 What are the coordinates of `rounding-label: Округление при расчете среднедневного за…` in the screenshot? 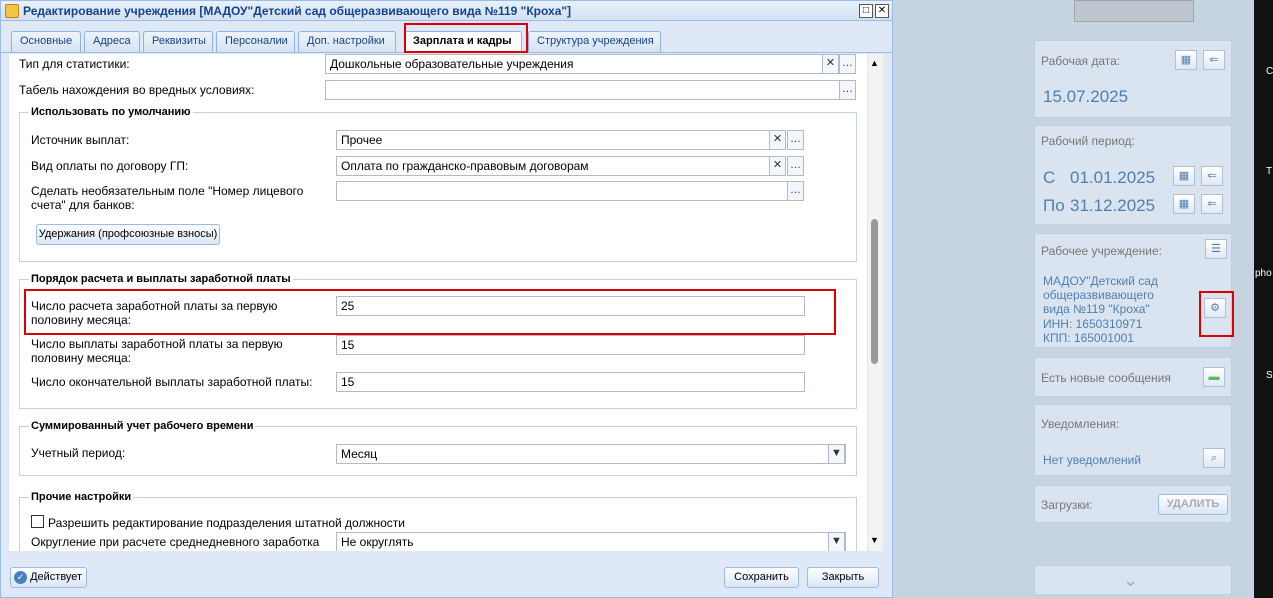 It's located at (175, 542).